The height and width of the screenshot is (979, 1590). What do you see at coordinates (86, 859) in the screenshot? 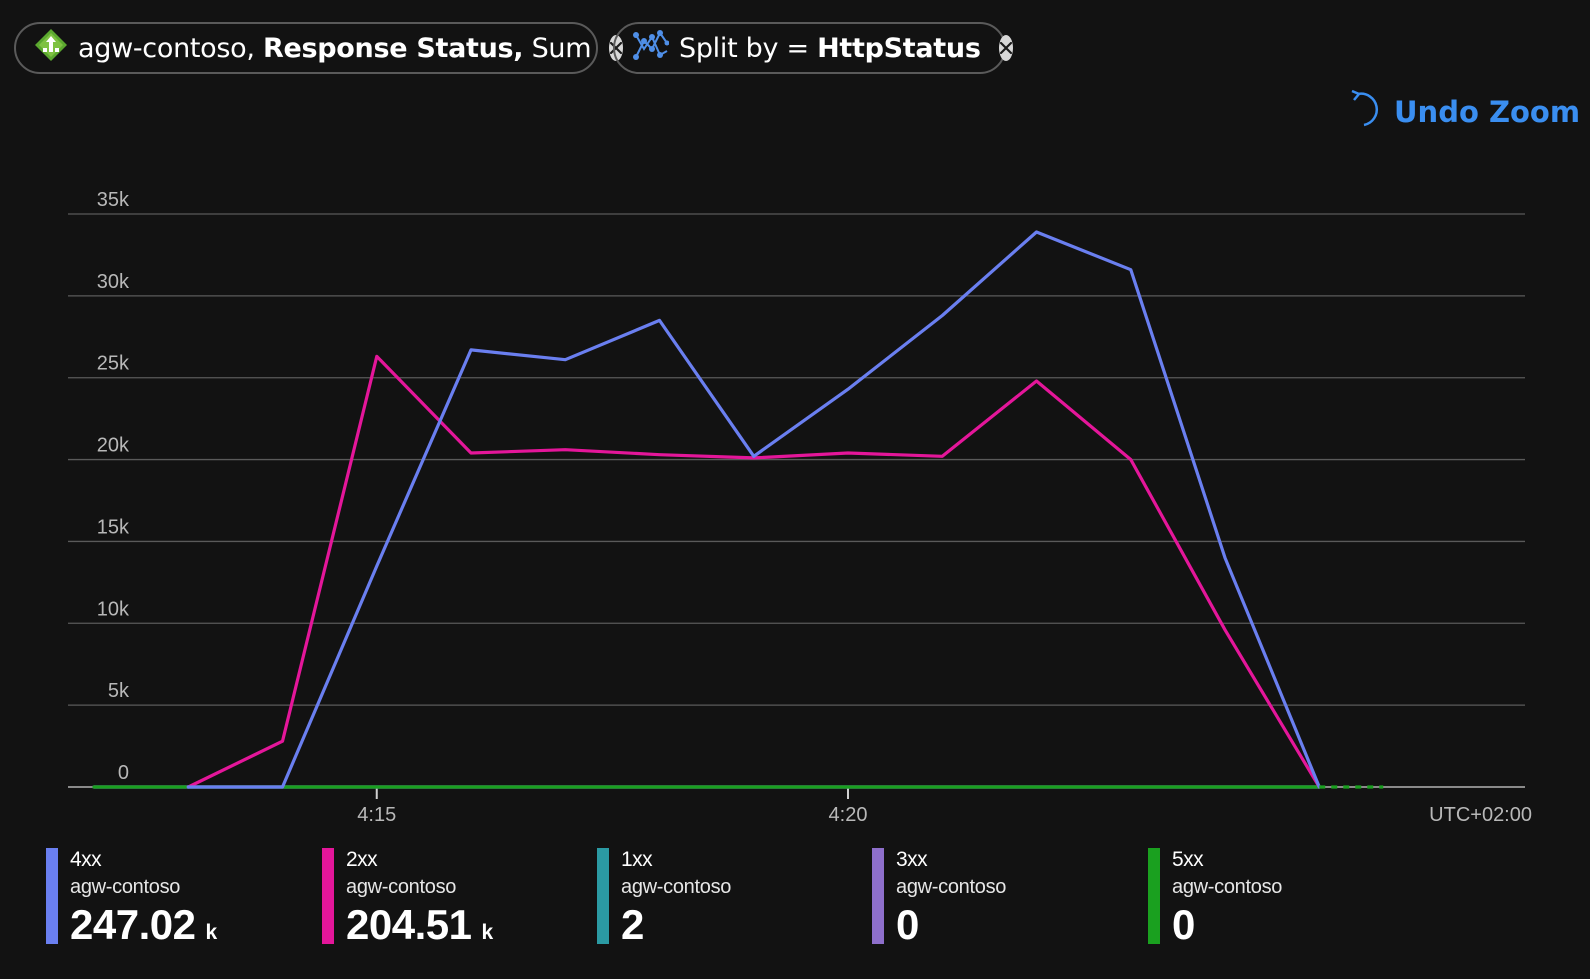
I see `legend-series-name: 4xx` at bounding box center [86, 859].